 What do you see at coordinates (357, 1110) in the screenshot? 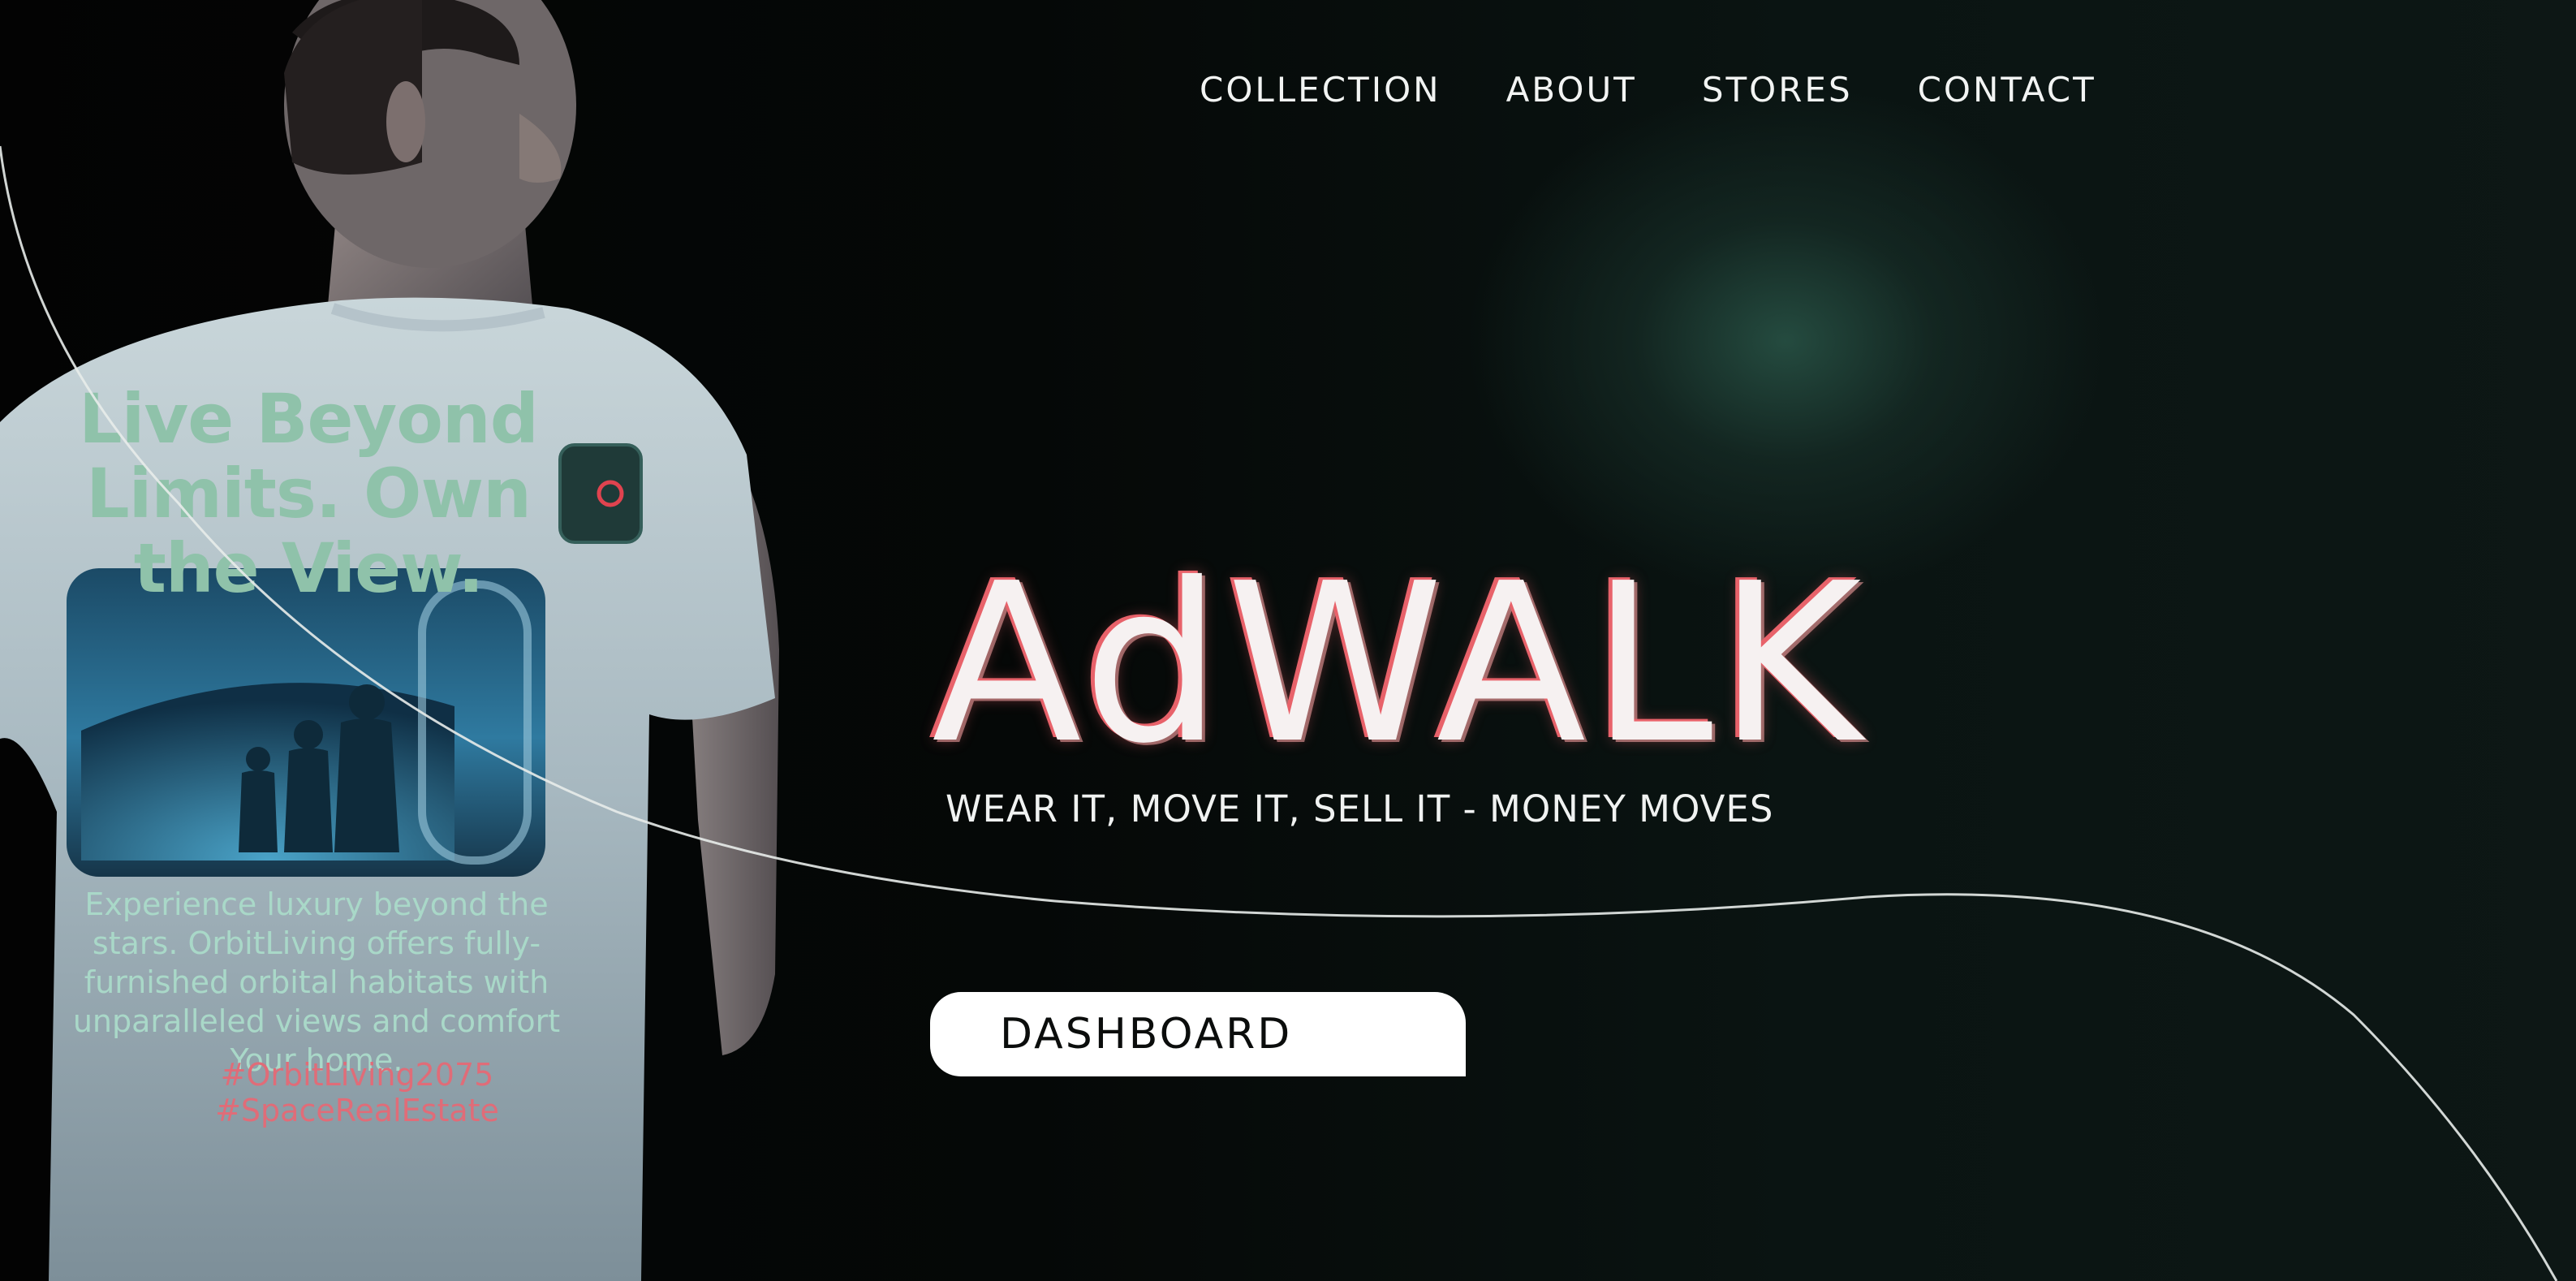
I see `hashtag: #SpaceRealEstate` at bounding box center [357, 1110].